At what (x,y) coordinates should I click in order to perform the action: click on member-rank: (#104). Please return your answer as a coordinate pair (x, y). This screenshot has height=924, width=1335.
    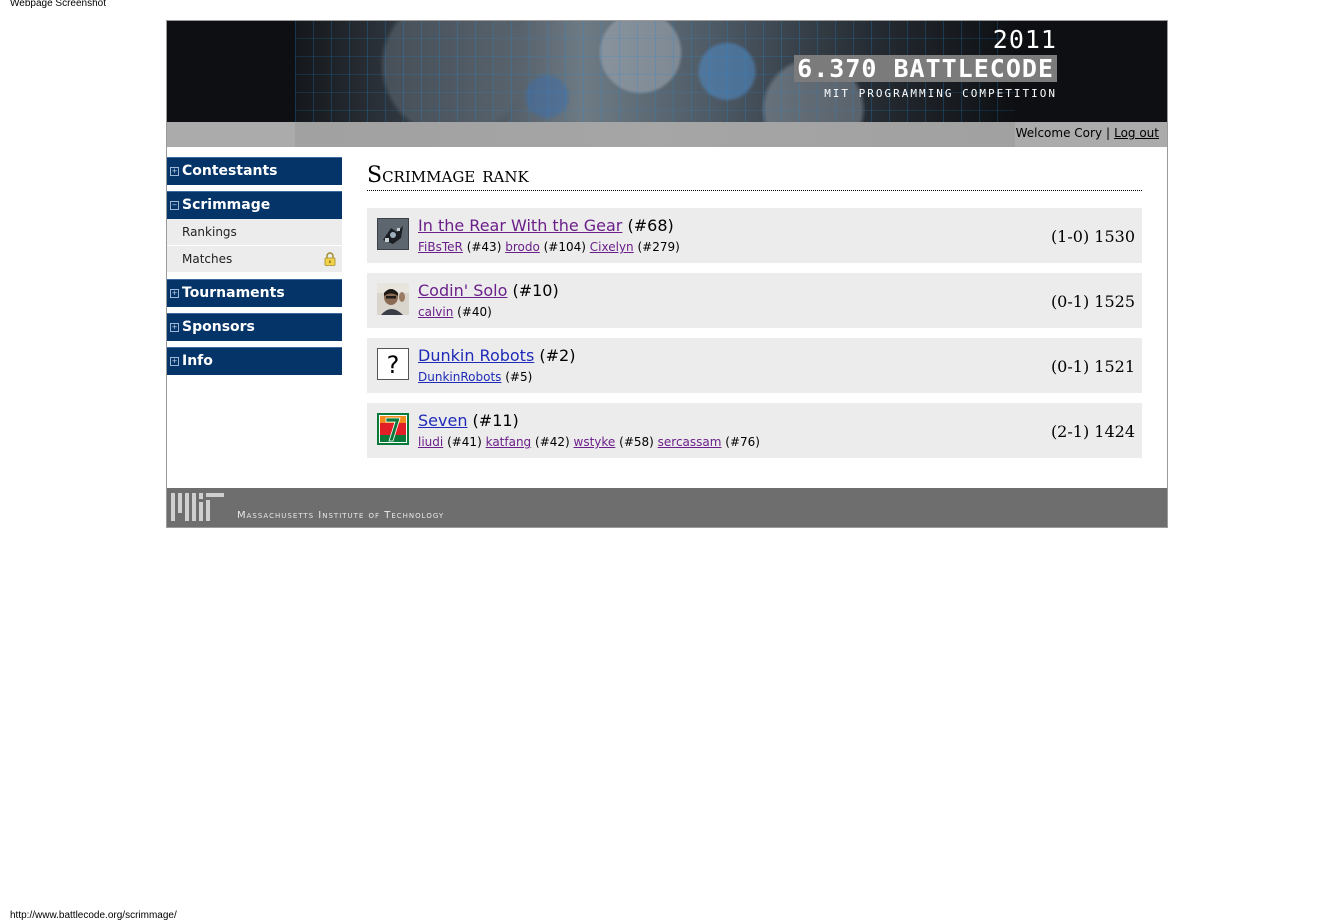
    Looking at the image, I should click on (564, 247).